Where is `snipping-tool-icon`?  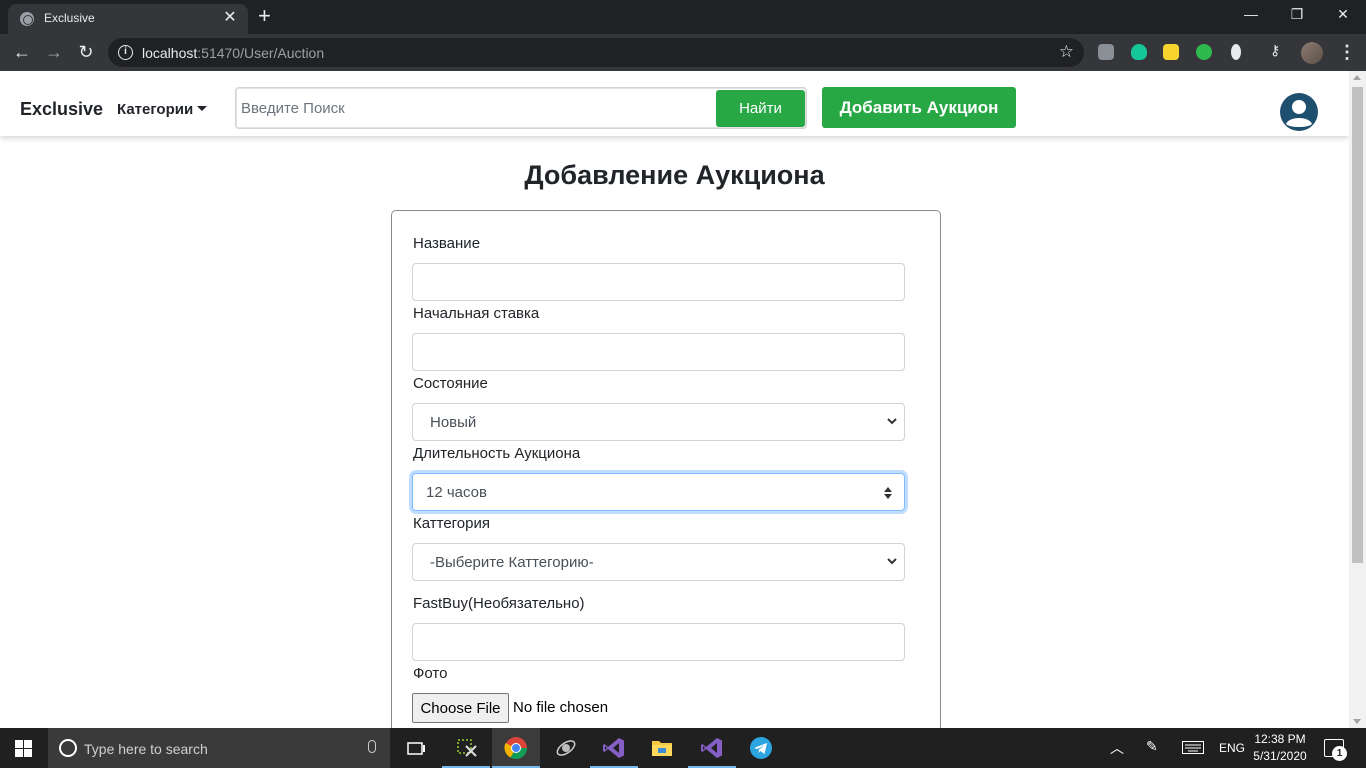 snipping-tool-icon is located at coordinates (467, 748).